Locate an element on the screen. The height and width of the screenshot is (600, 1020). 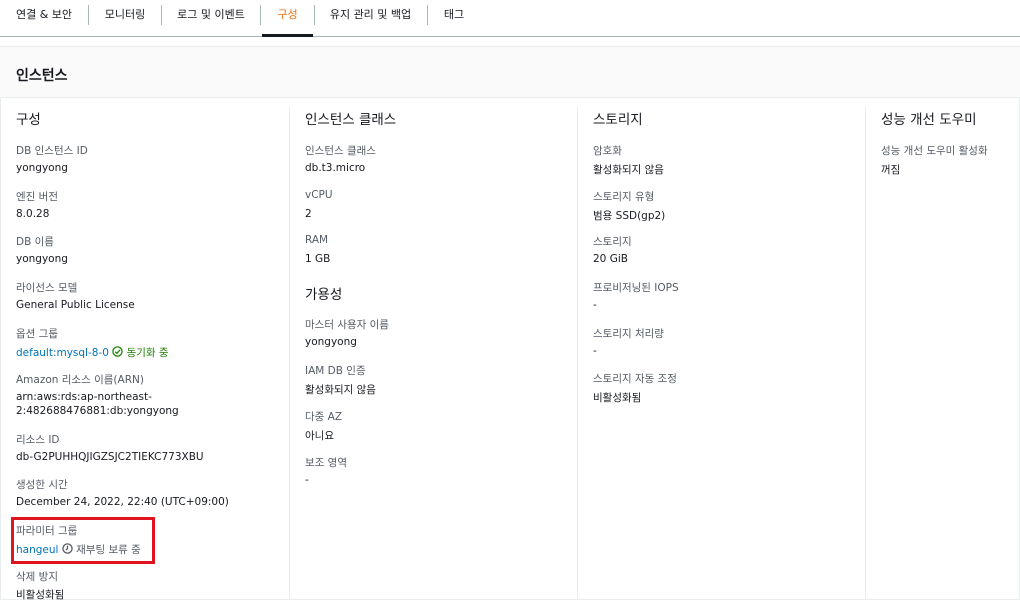
license-model-label: 라이선스 모델 is located at coordinates (47, 288).